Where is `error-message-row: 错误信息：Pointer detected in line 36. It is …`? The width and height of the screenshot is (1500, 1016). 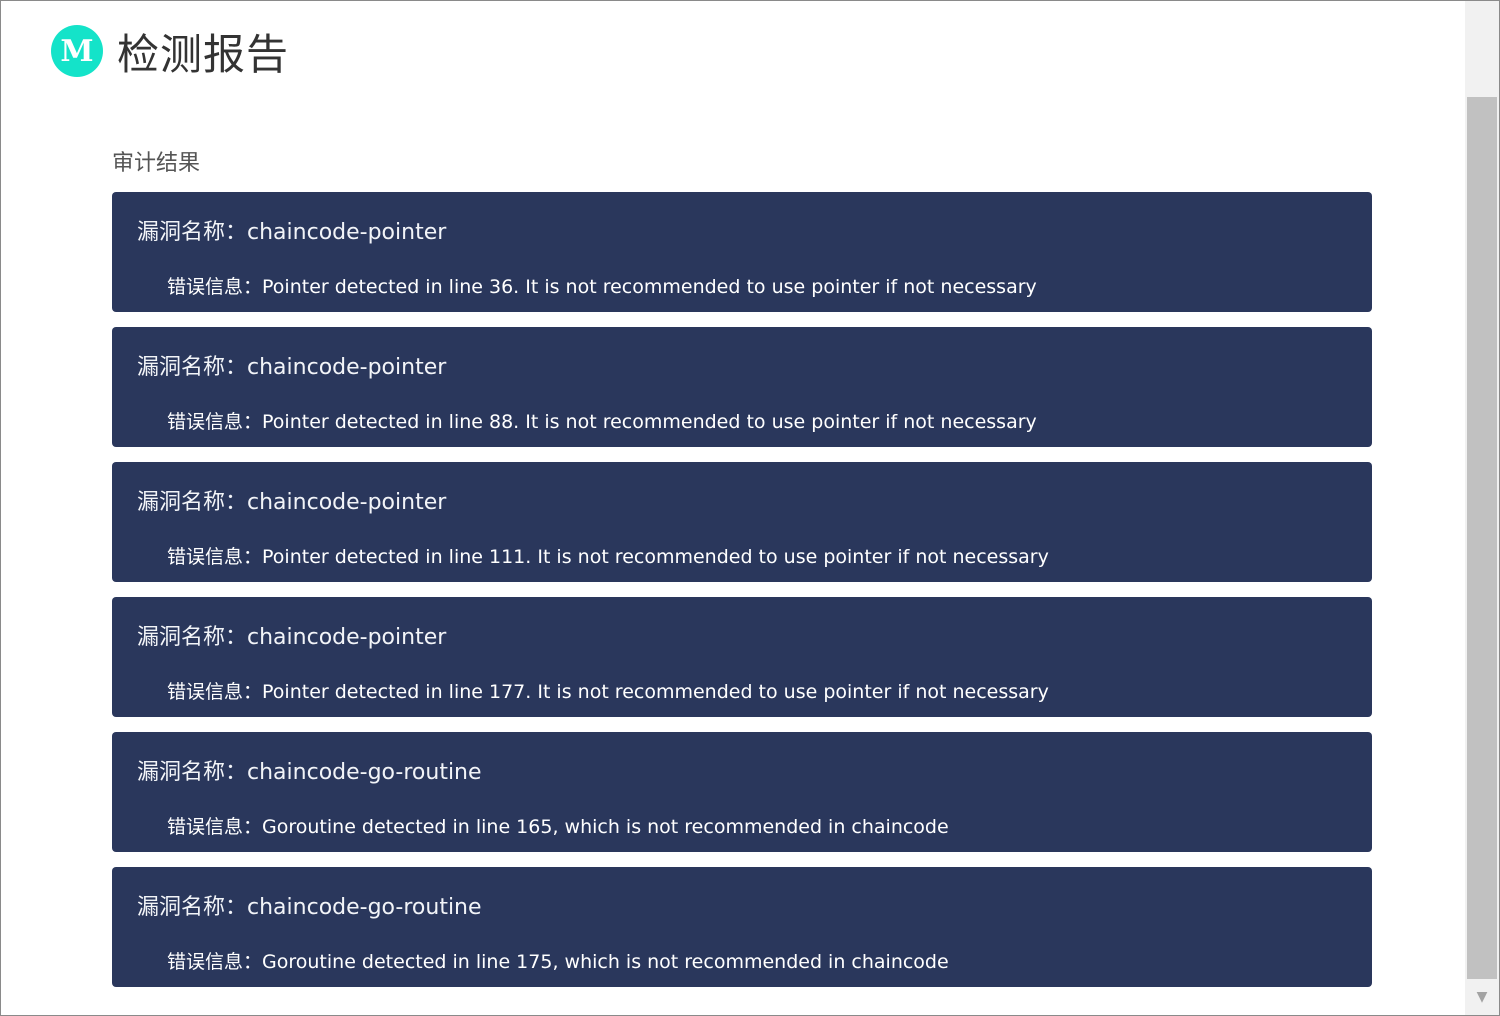
error-message-row: 错误信息：Pointer detected in line 36. It is … is located at coordinates (602, 285).